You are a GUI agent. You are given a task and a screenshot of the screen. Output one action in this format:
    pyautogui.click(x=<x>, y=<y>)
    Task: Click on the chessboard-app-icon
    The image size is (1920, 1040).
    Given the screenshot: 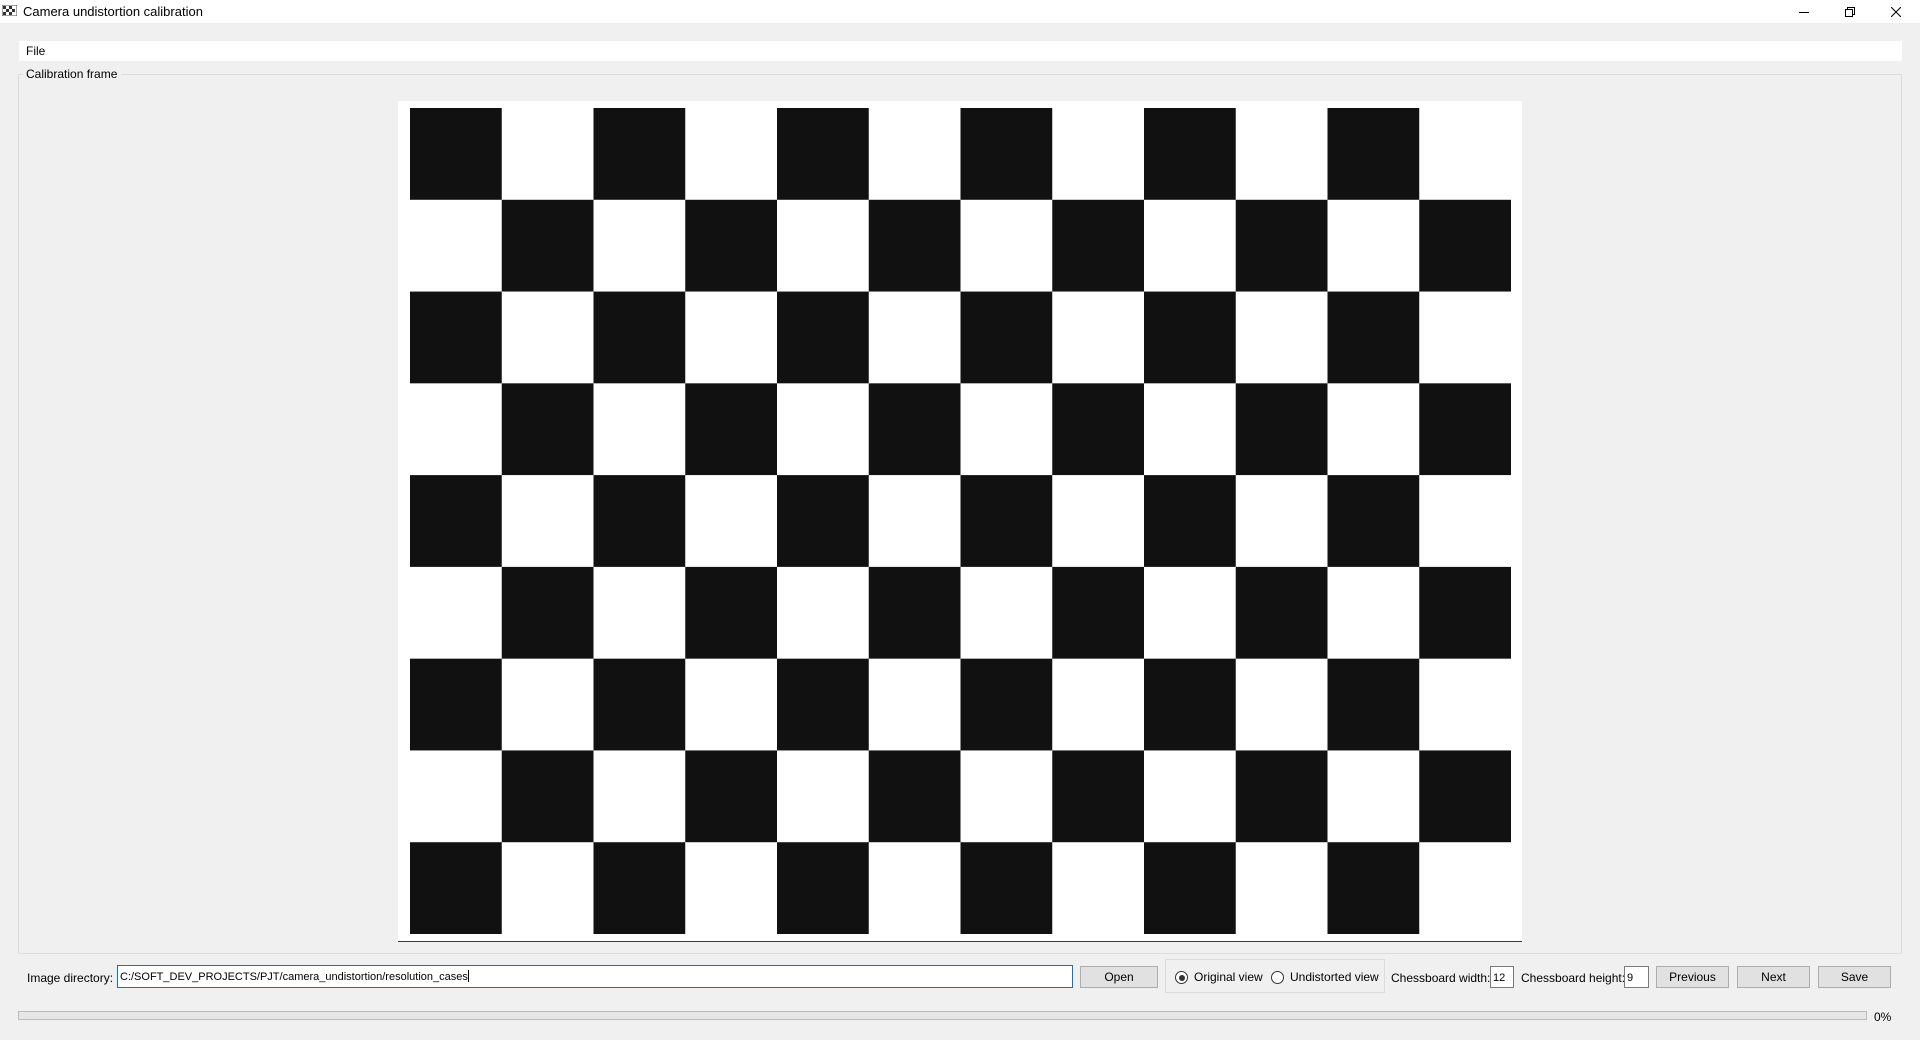 What is the action you would take?
    pyautogui.click(x=9, y=10)
    